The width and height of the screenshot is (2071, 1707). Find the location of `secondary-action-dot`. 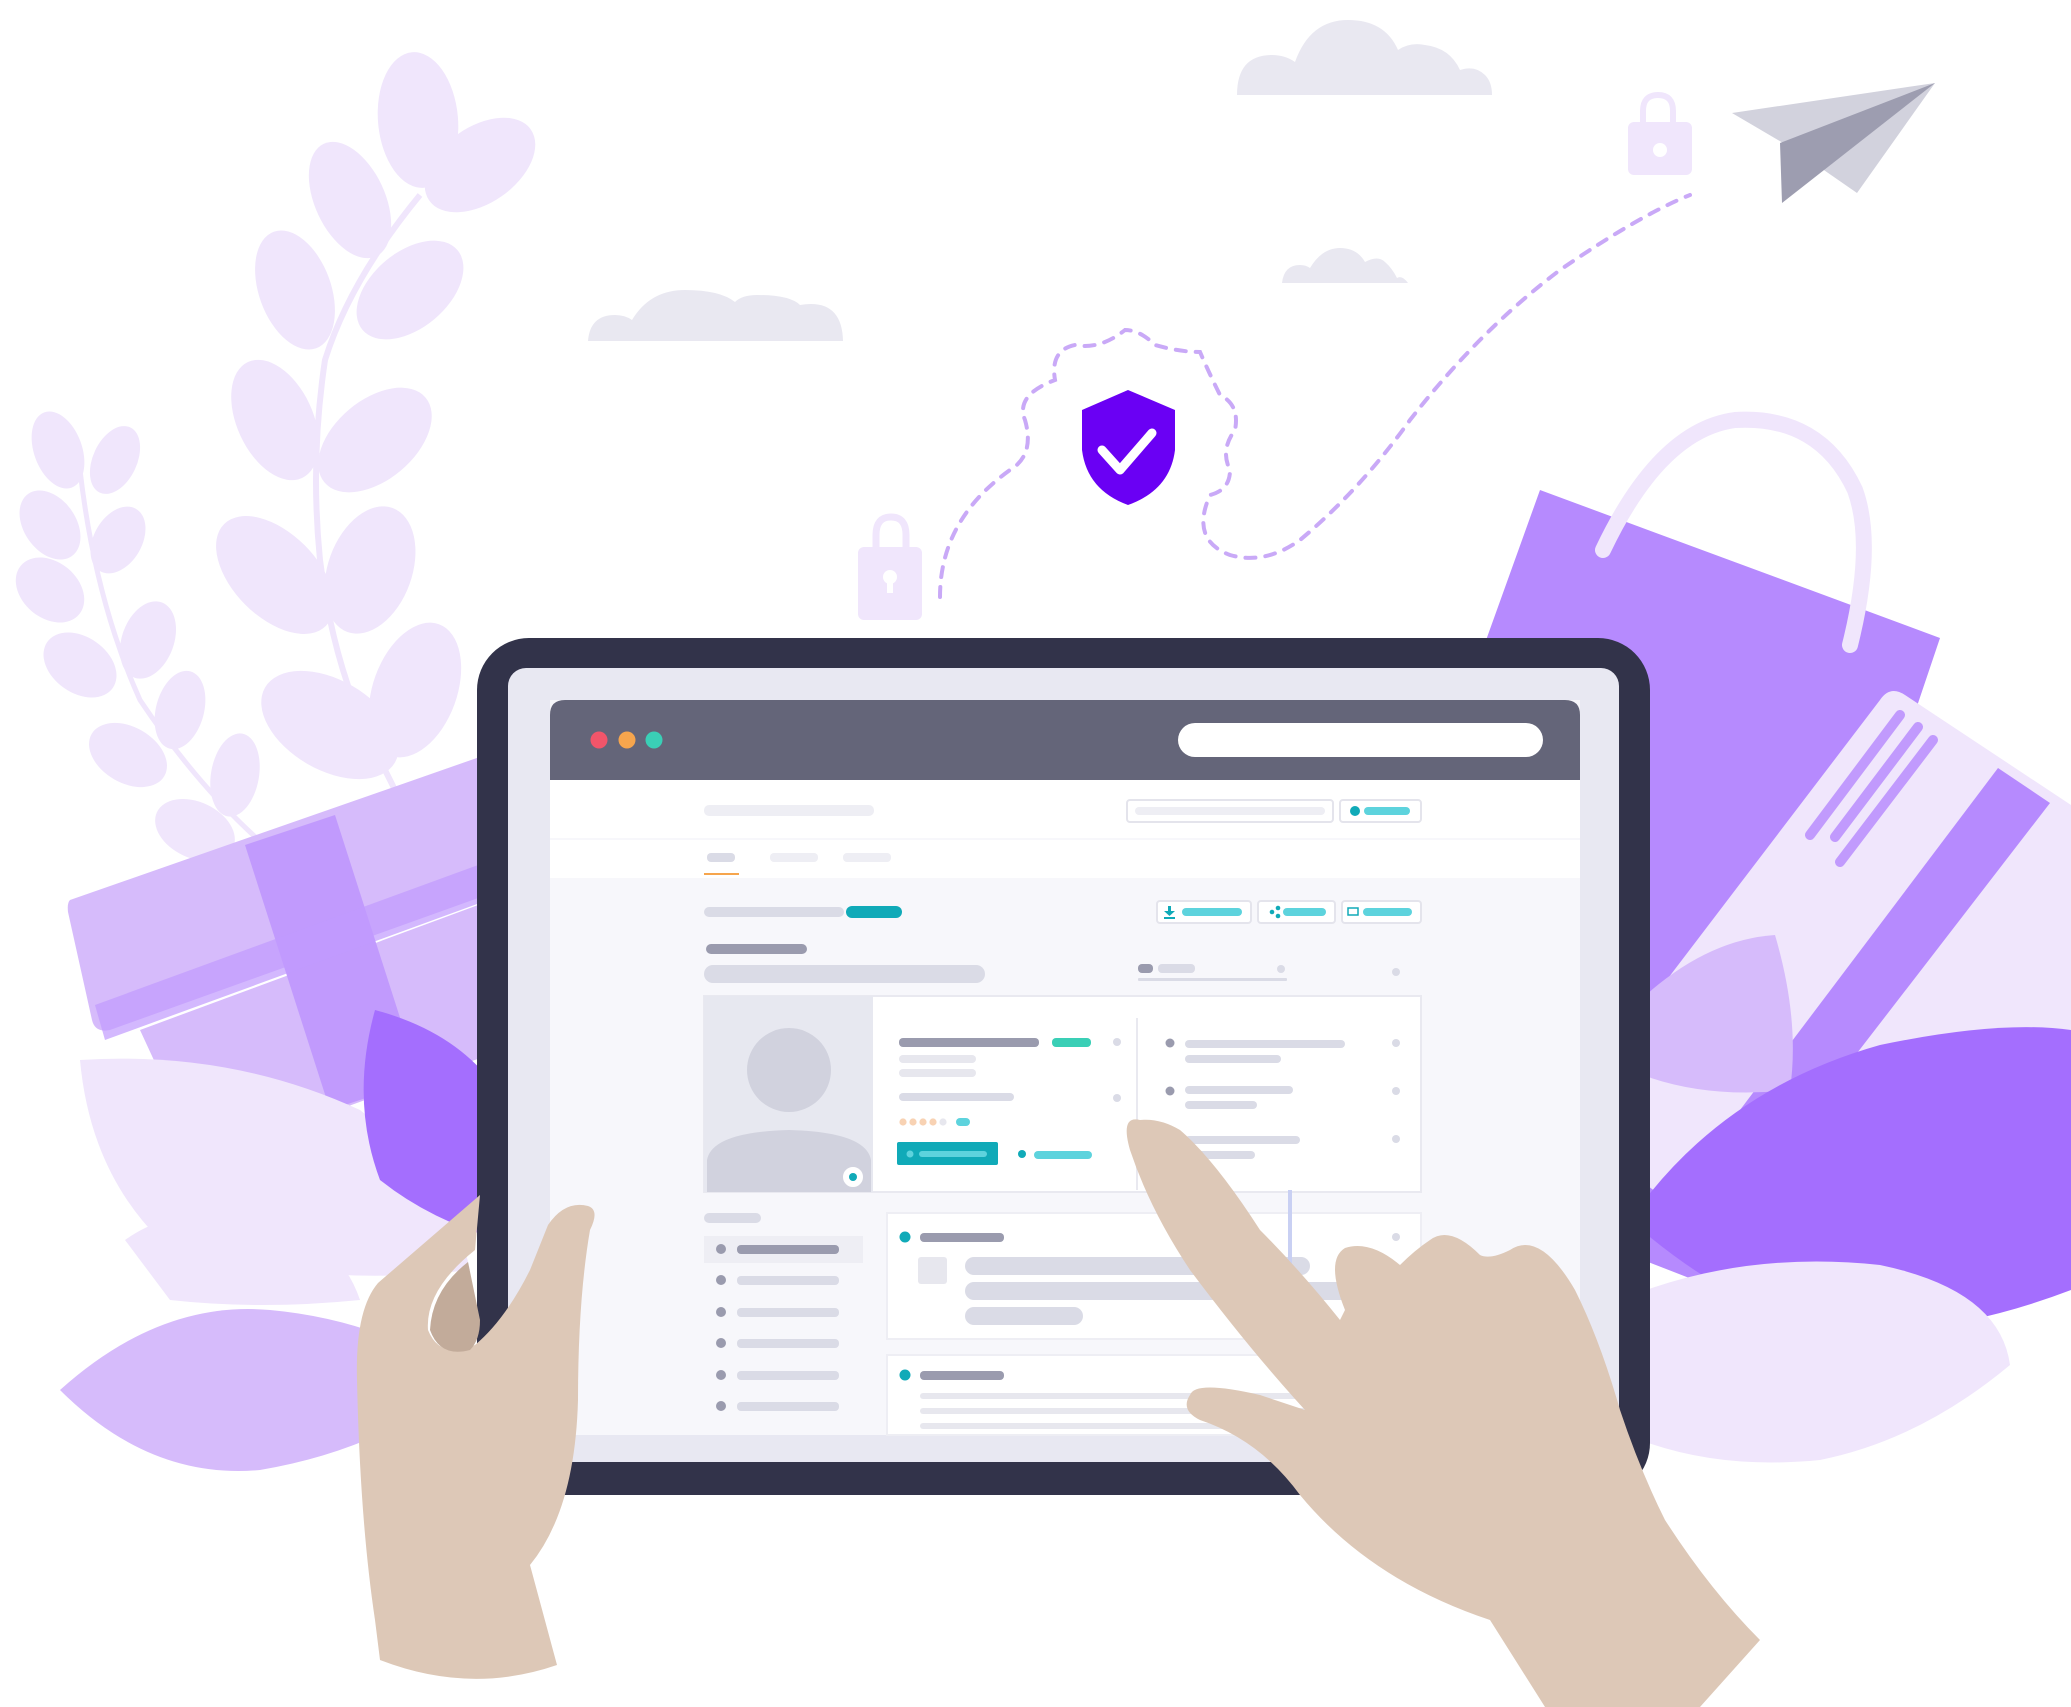

secondary-action-dot is located at coordinates (1022, 1154).